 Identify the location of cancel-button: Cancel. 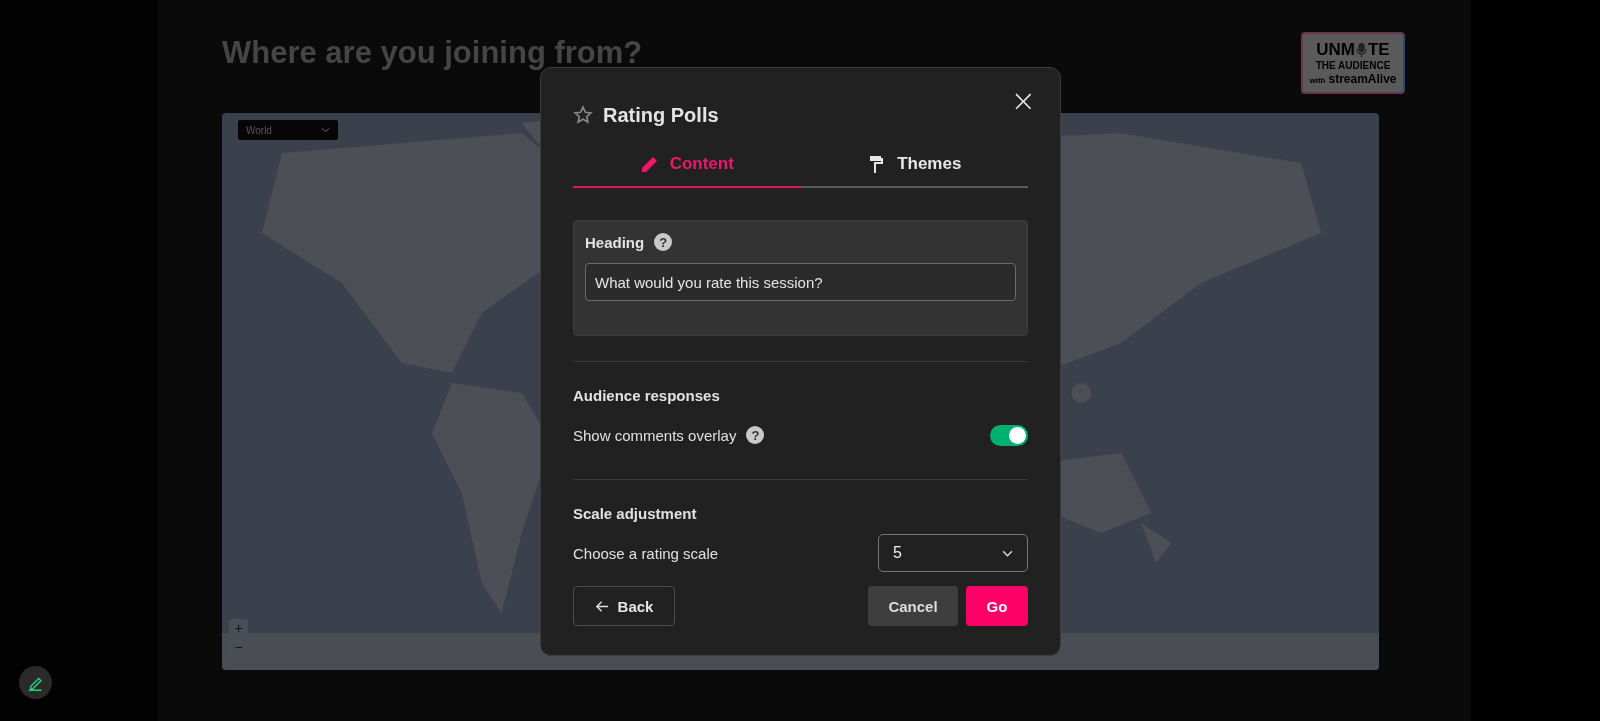
(913, 606).